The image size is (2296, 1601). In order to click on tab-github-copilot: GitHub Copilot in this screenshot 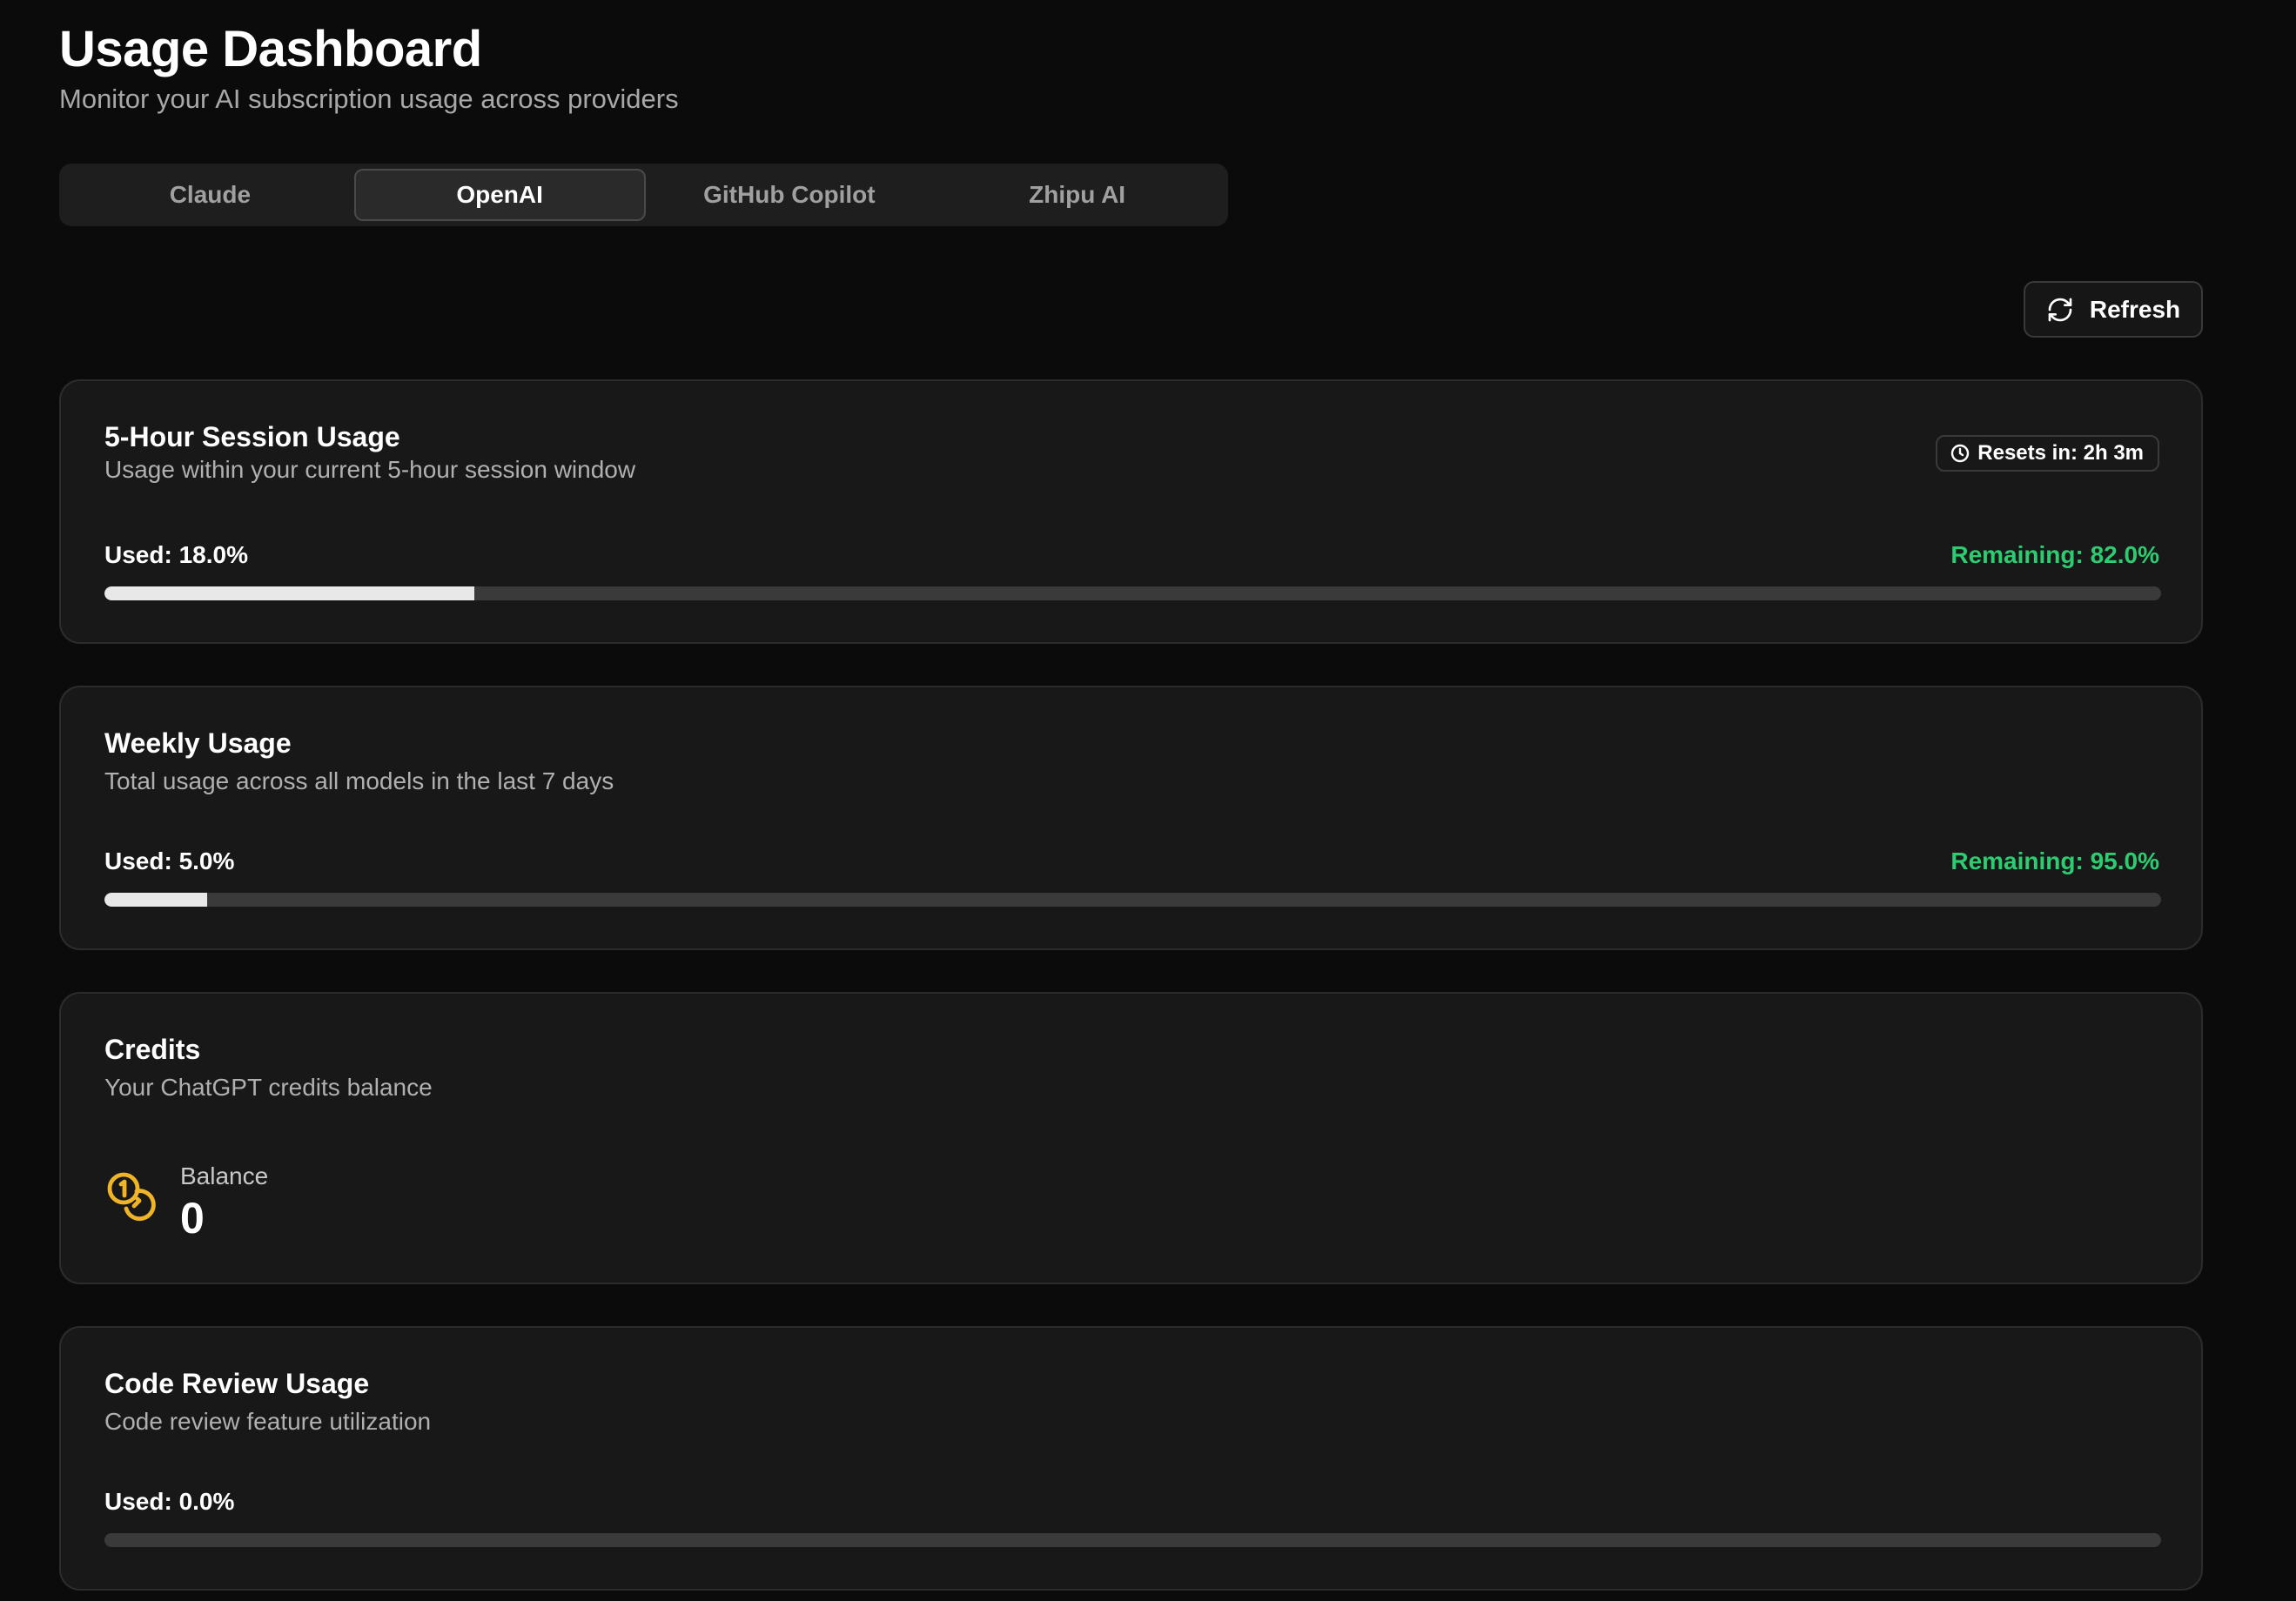, I will do `click(790, 195)`.